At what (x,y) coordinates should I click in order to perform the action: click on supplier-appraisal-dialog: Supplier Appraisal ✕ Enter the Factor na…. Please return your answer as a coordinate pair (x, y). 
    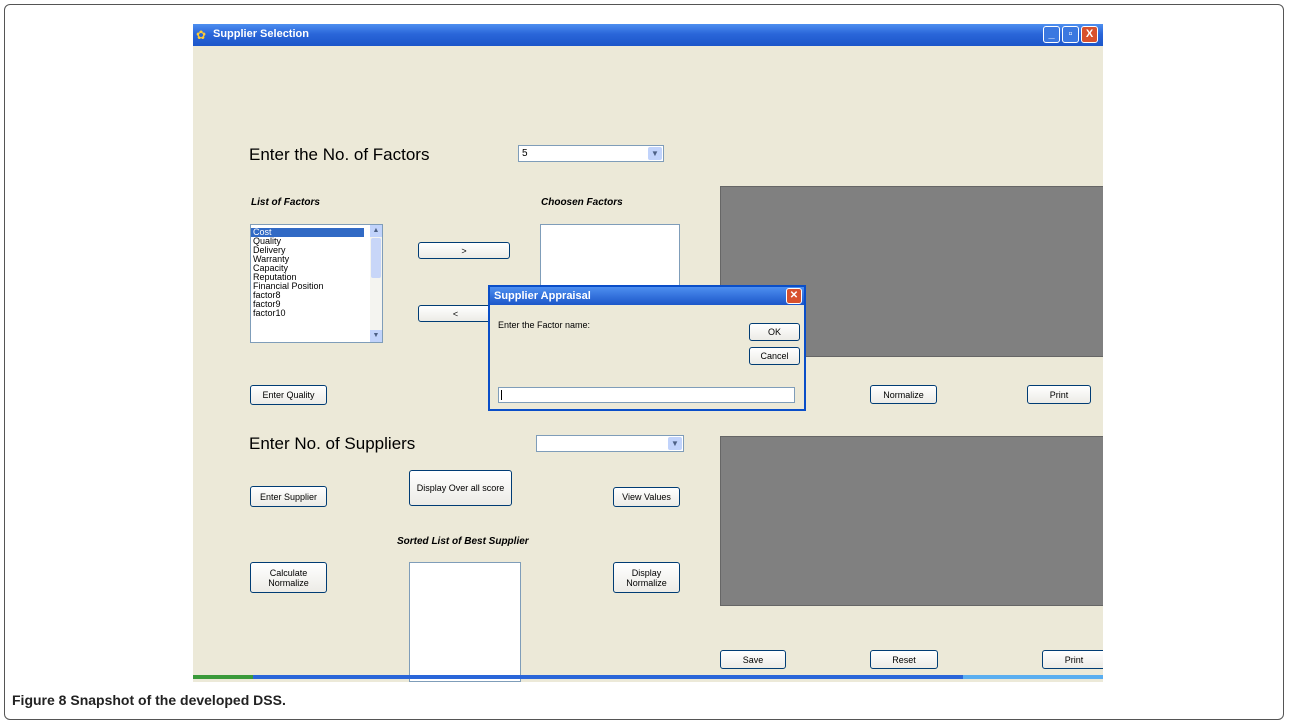
    Looking at the image, I should click on (647, 348).